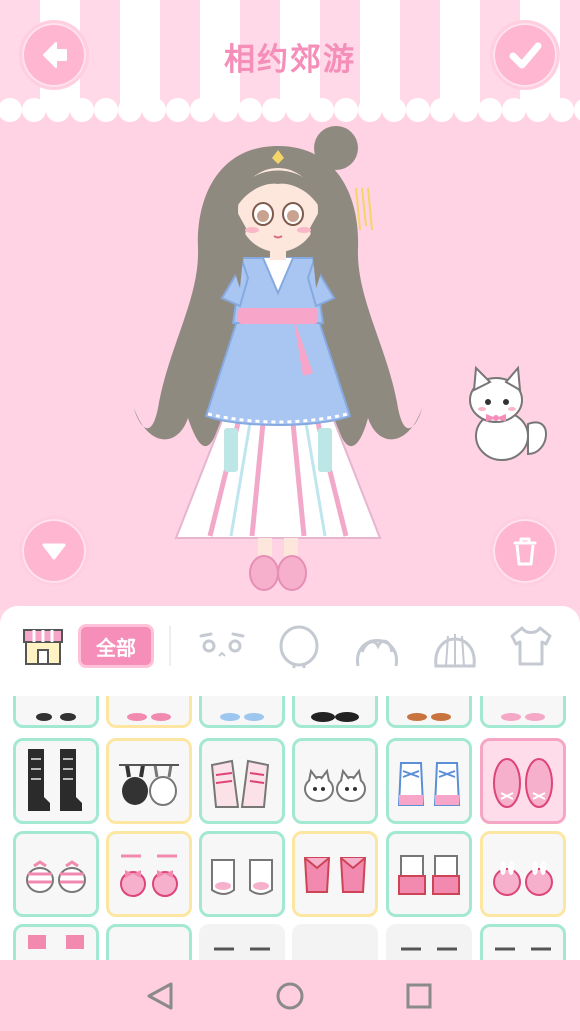 The height and width of the screenshot is (1031, 580). I want to click on item-black-sandals, so click(56, 712).